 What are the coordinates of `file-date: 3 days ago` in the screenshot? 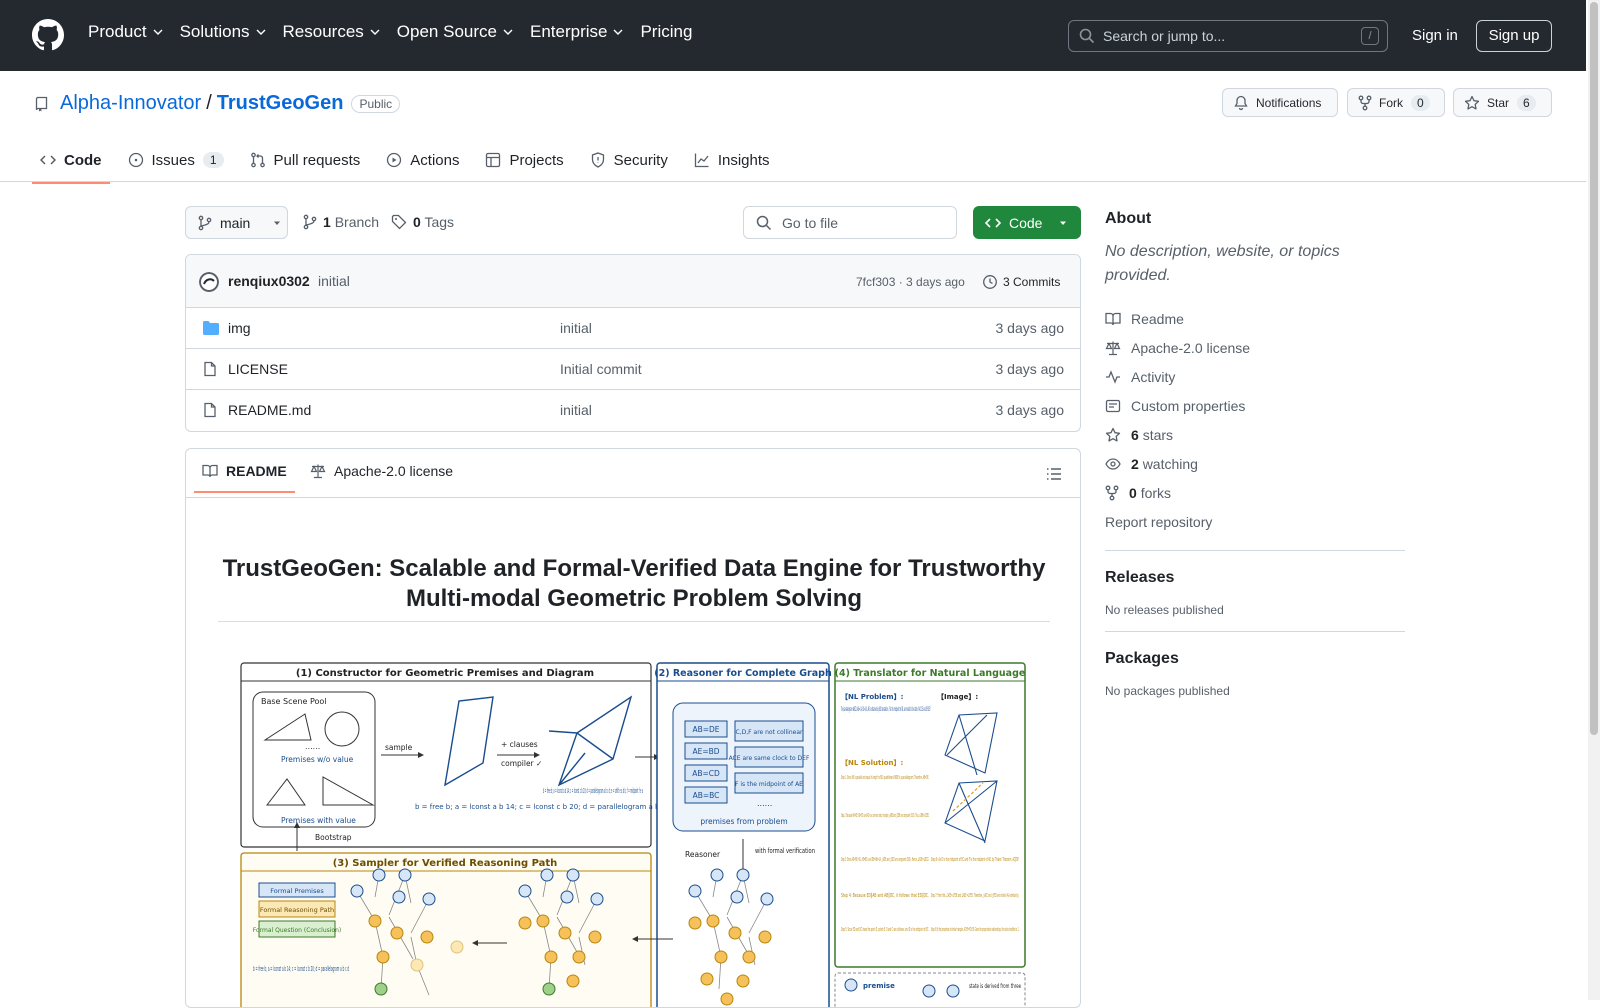 It's located at (1030, 410).